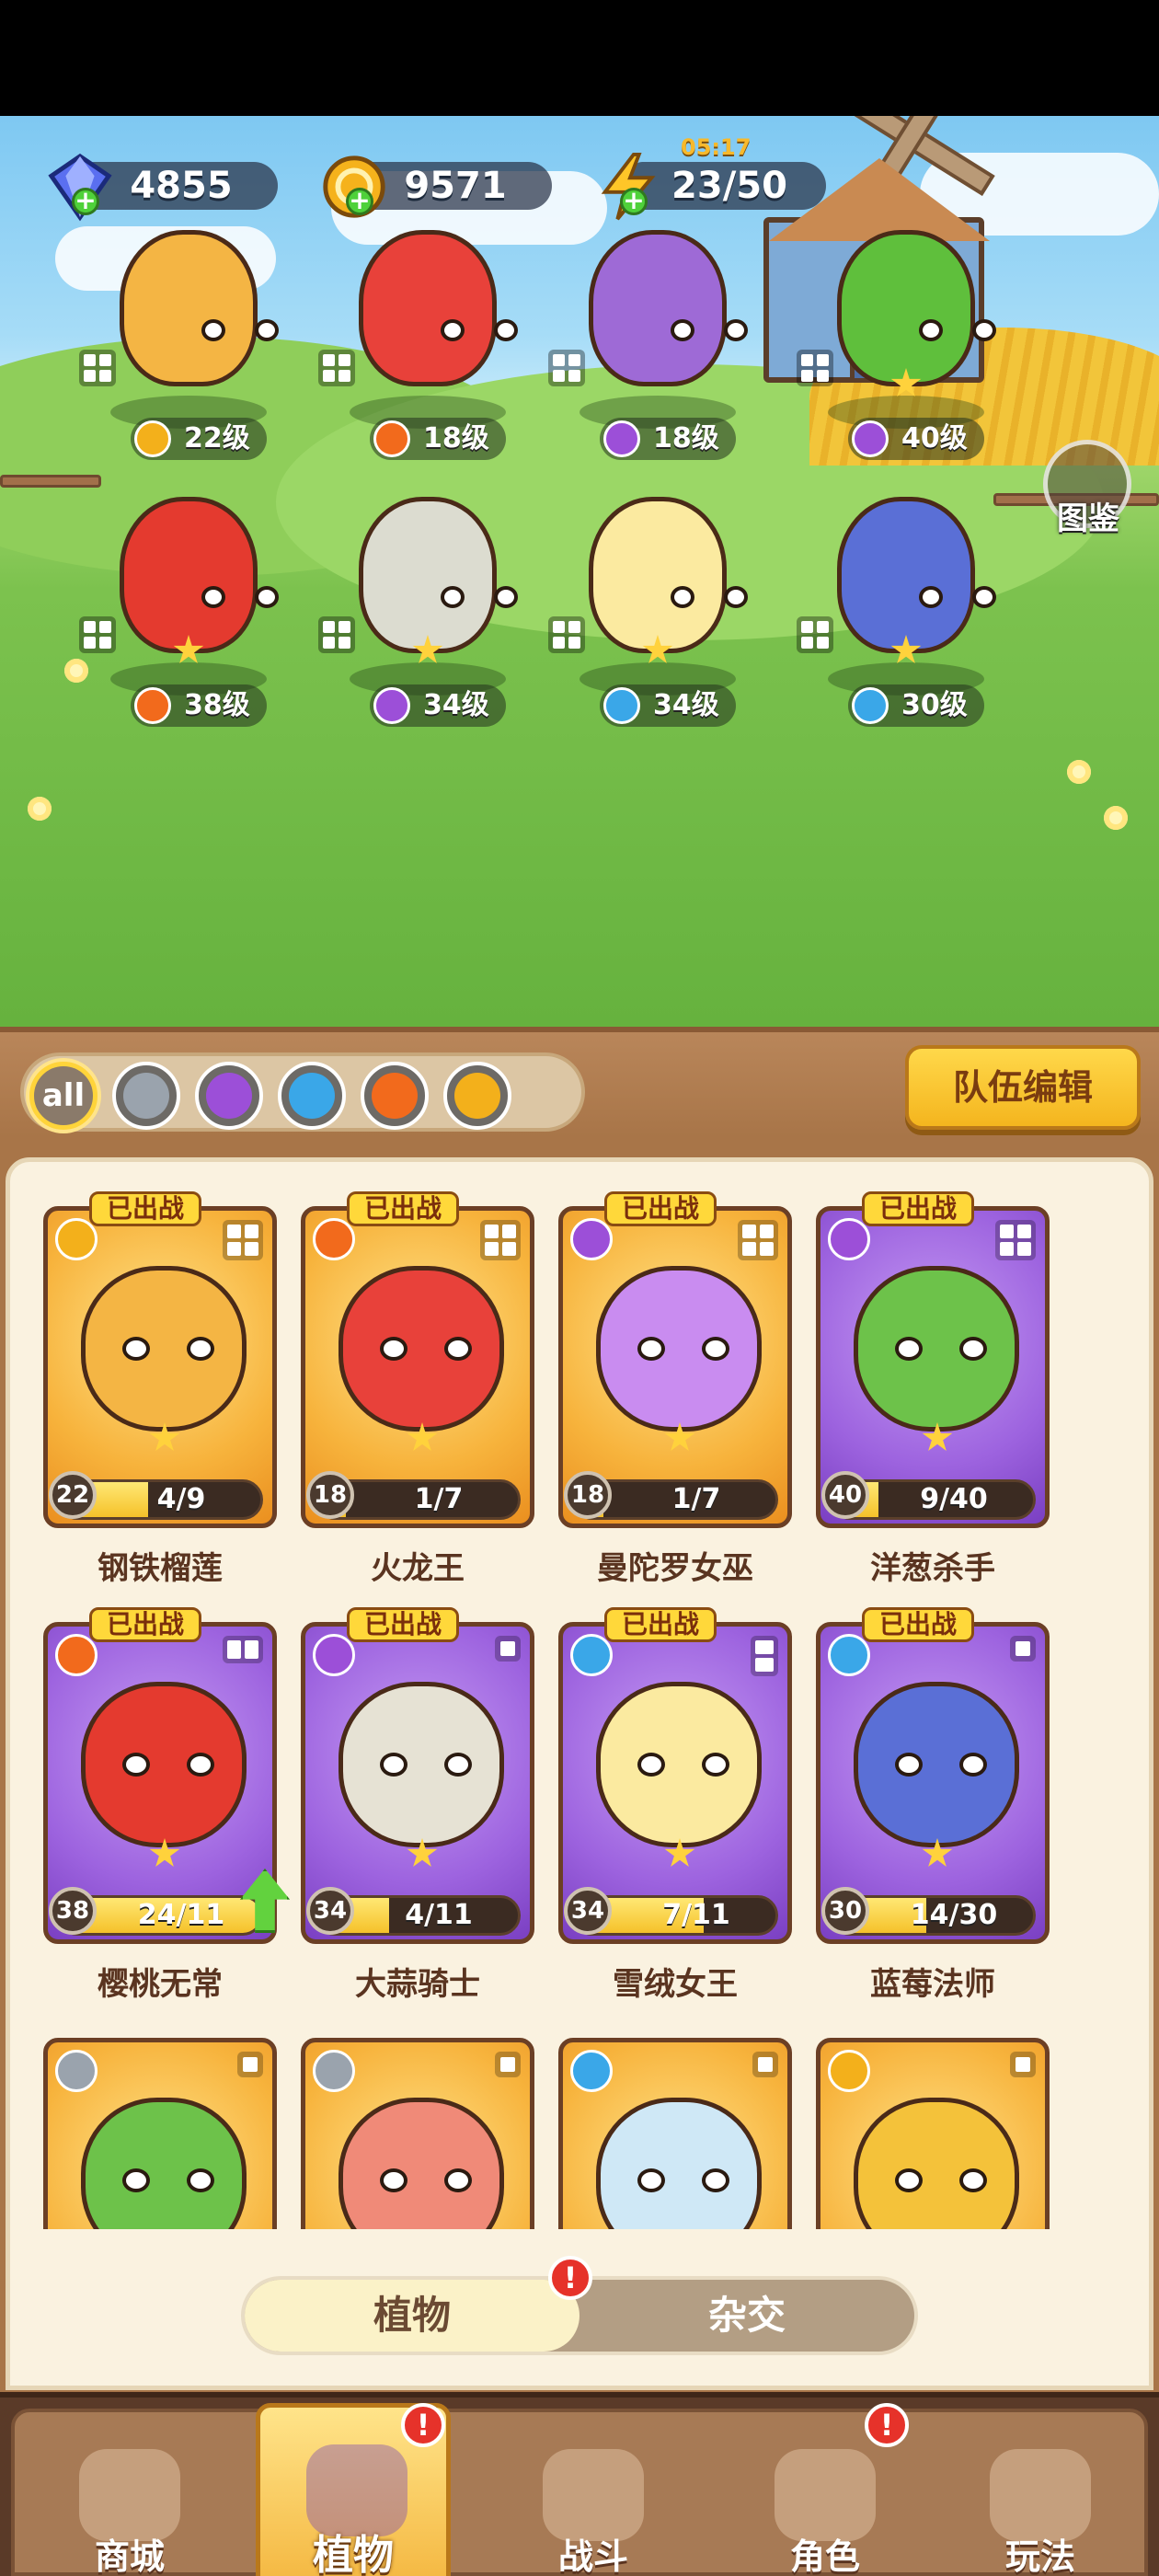 This screenshot has height=2576, width=1159. Describe the element at coordinates (412, 2316) in the screenshot. I see `tab-plants-label: 植物` at that location.